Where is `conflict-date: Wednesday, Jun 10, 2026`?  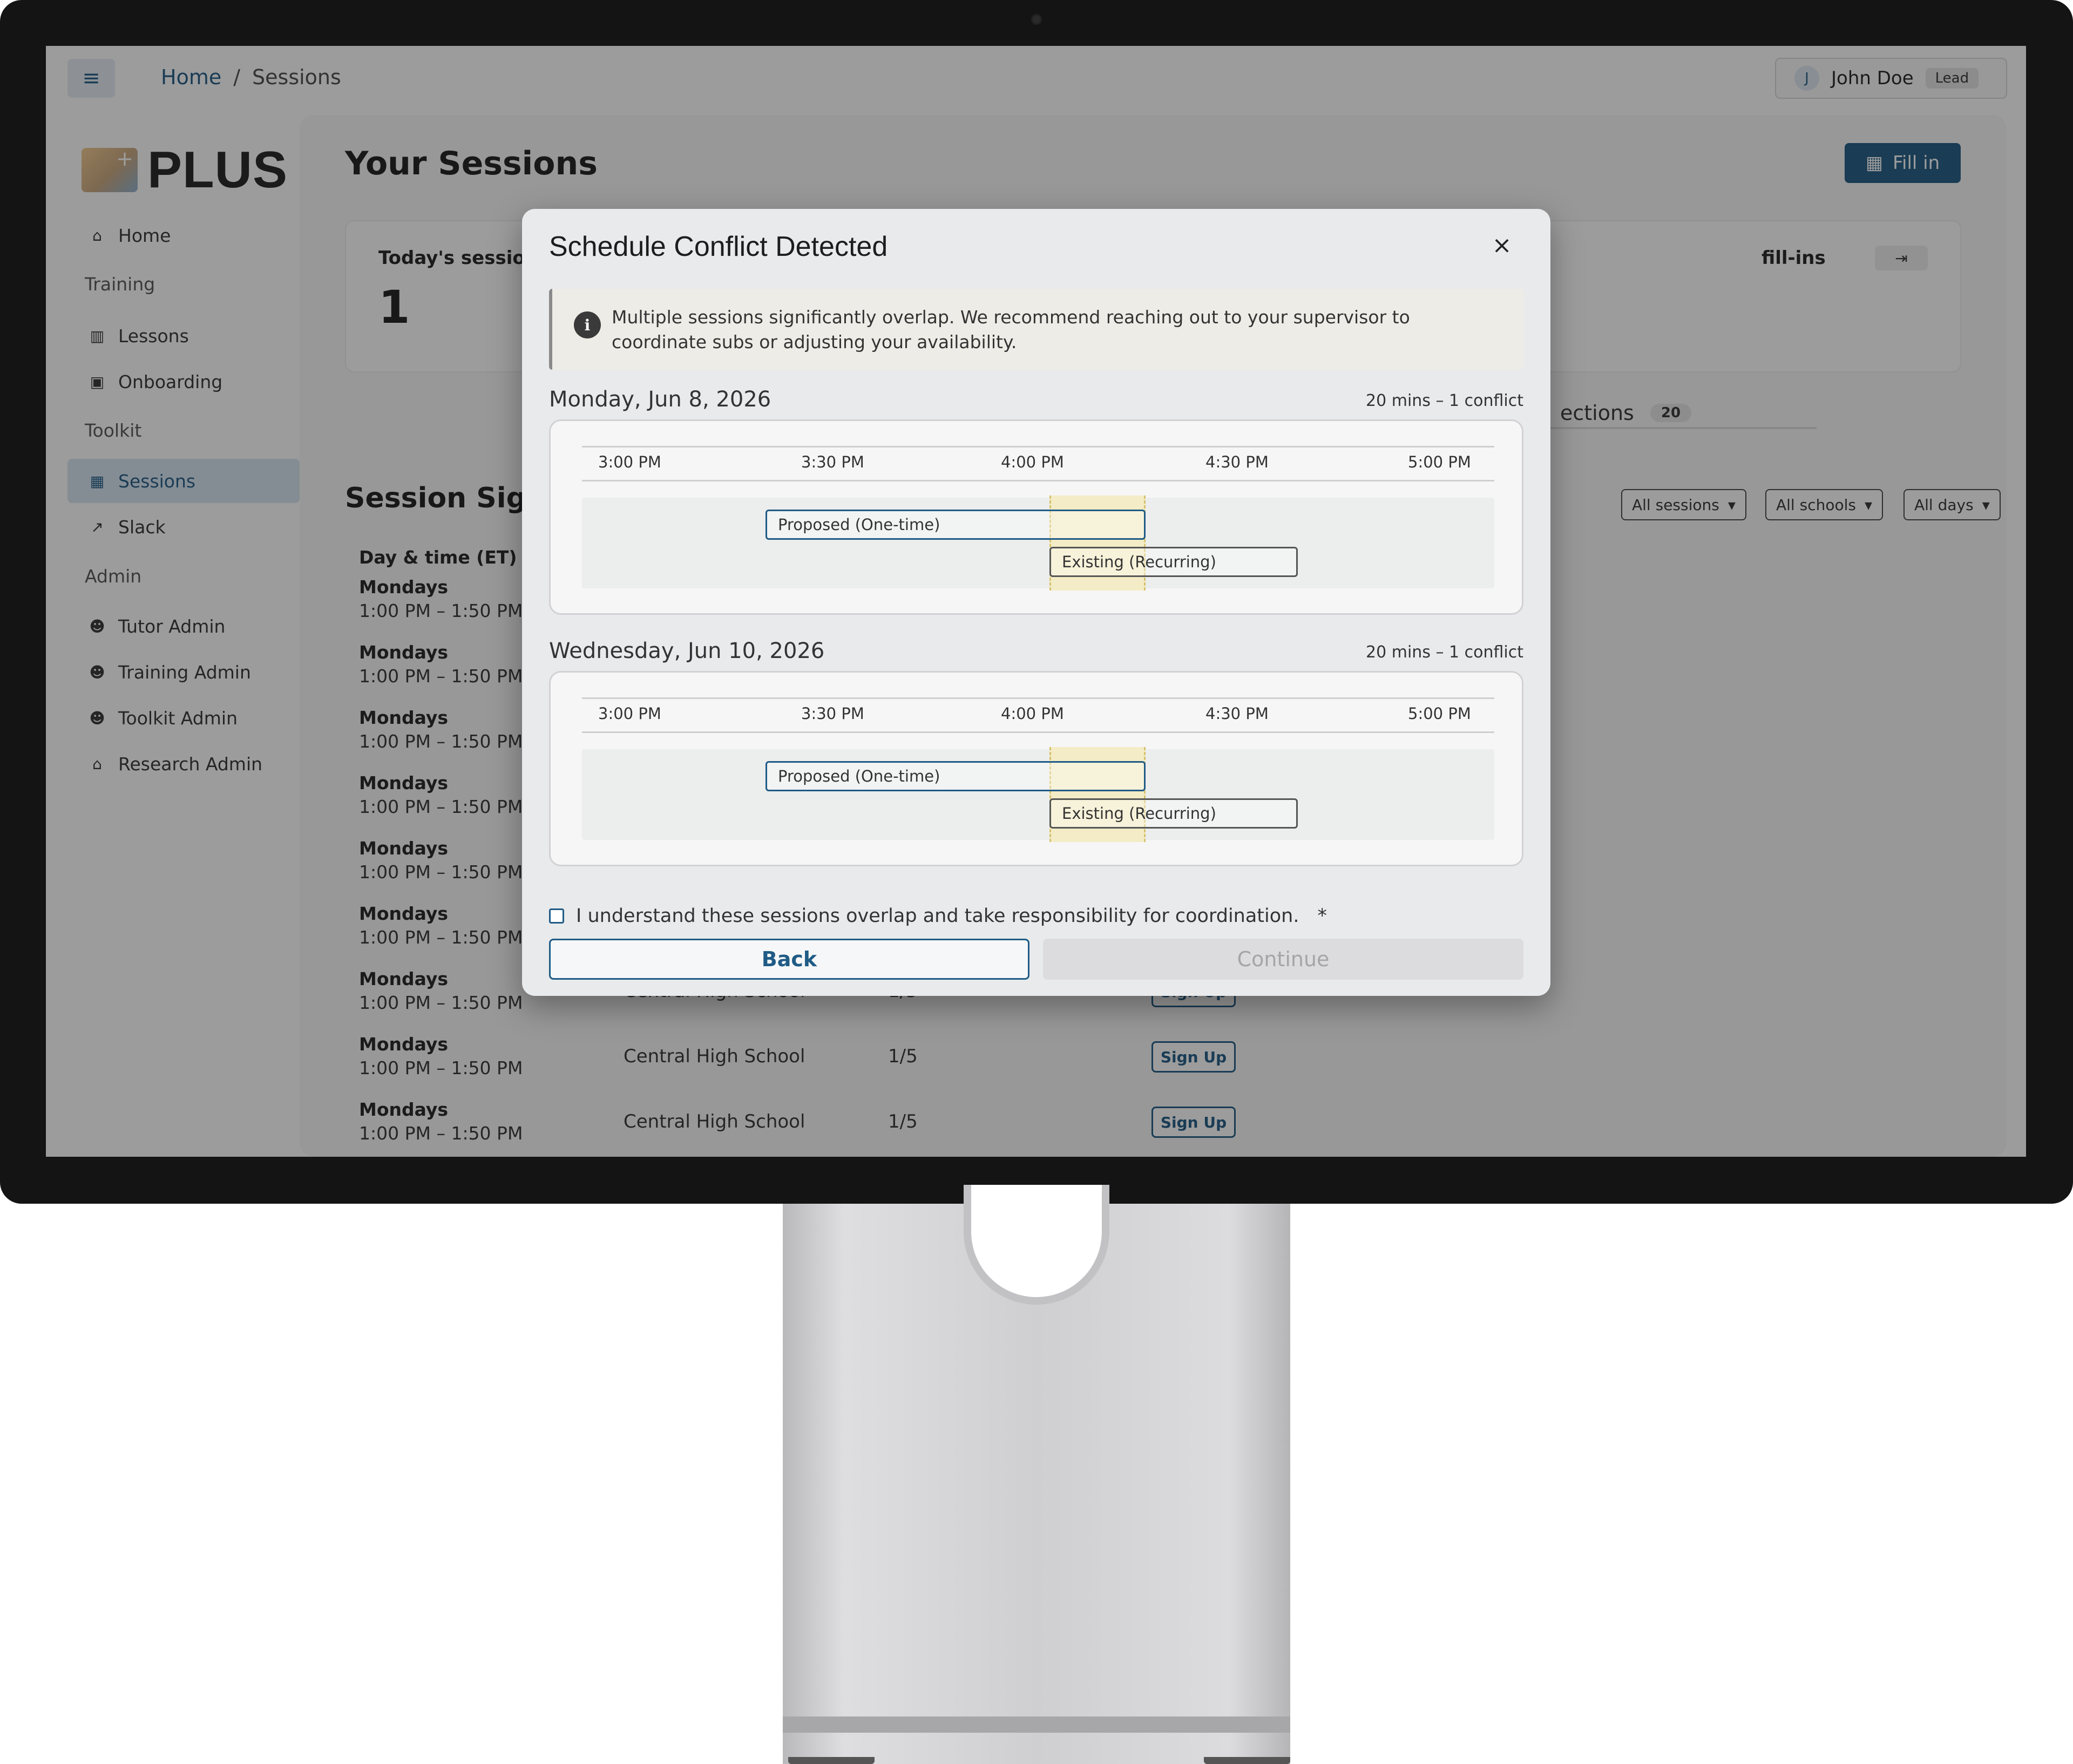
conflict-date: Wednesday, Jun 10, 2026 is located at coordinates (687, 651).